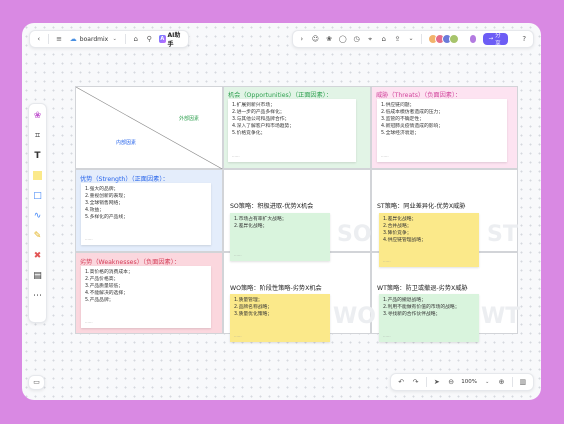  I want to click on list-item: 2.品牌名称战略；, so click(253, 307).